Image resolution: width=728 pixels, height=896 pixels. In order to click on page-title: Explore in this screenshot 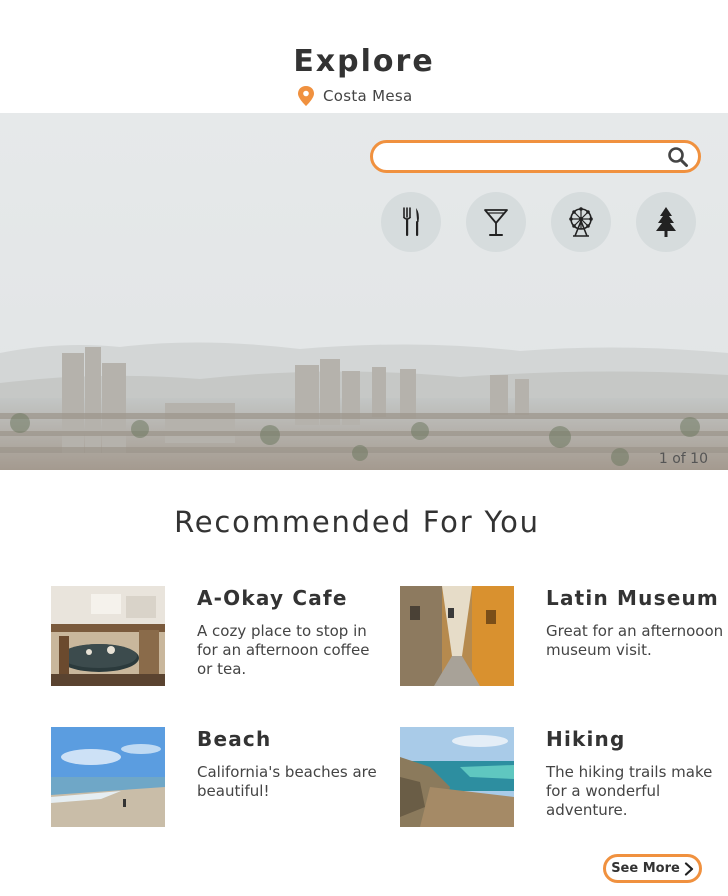, I will do `click(364, 61)`.